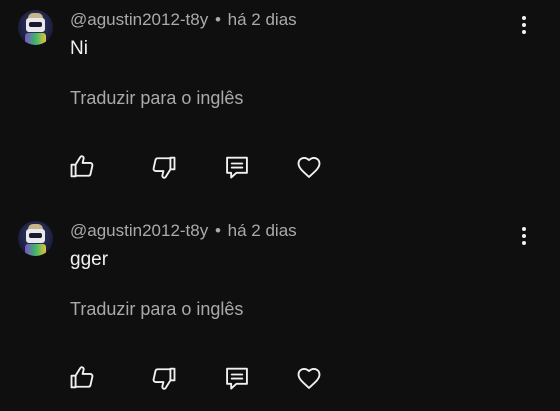 Image resolution: width=560 pixels, height=411 pixels. Describe the element at coordinates (89, 259) in the screenshot. I see `comment-text: gger` at that location.